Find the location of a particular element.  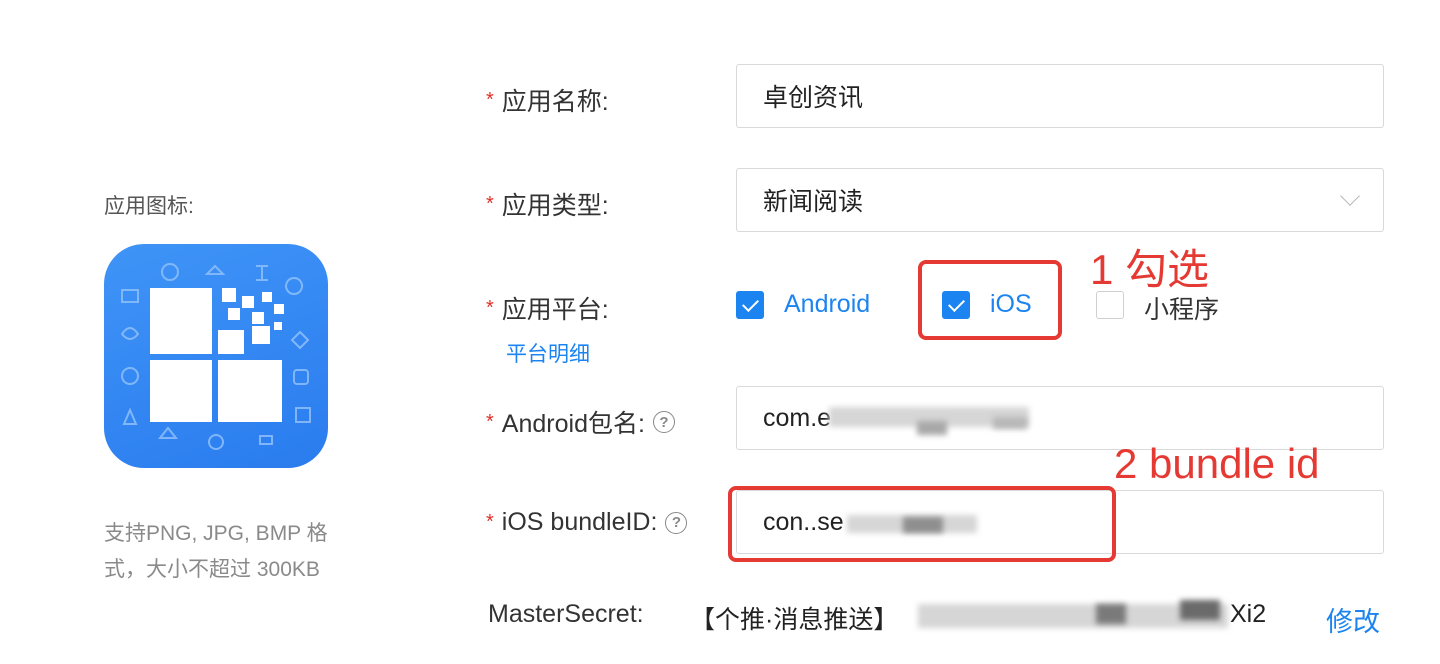

ios-bundle-label: * iOS bundleID: ? is located at coordinates (587, 522).